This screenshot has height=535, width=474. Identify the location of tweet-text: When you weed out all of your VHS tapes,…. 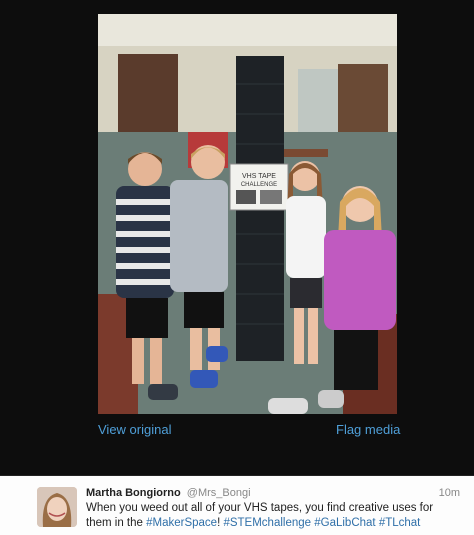
(273, 516).